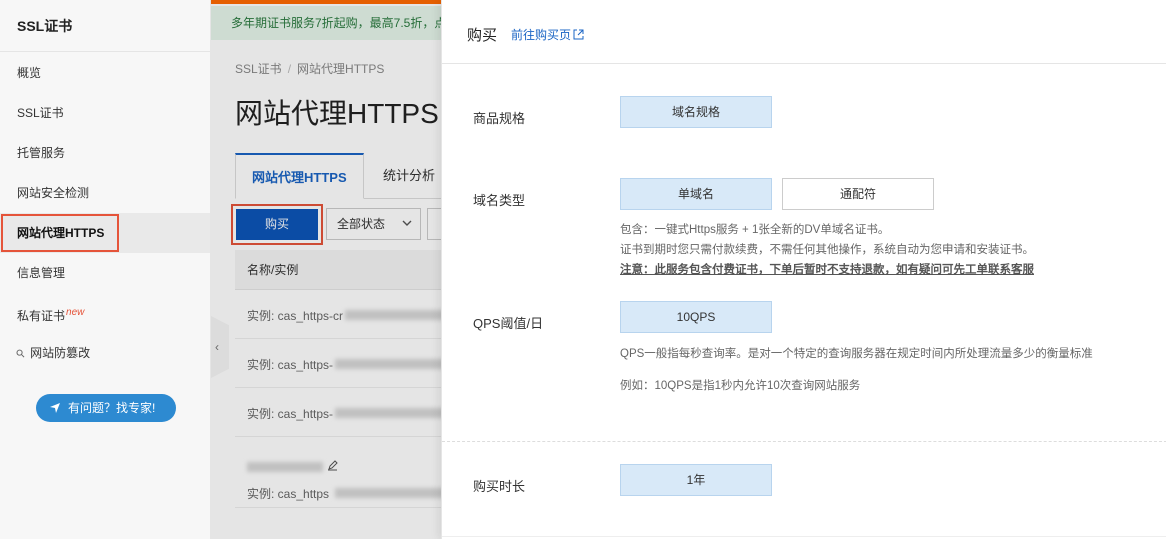 This screenshot has height=539, width=1166. Describe the element at coordinates (41, 316) in the screenshot. I see `sidebar-item-label: 私有证书` at that location.